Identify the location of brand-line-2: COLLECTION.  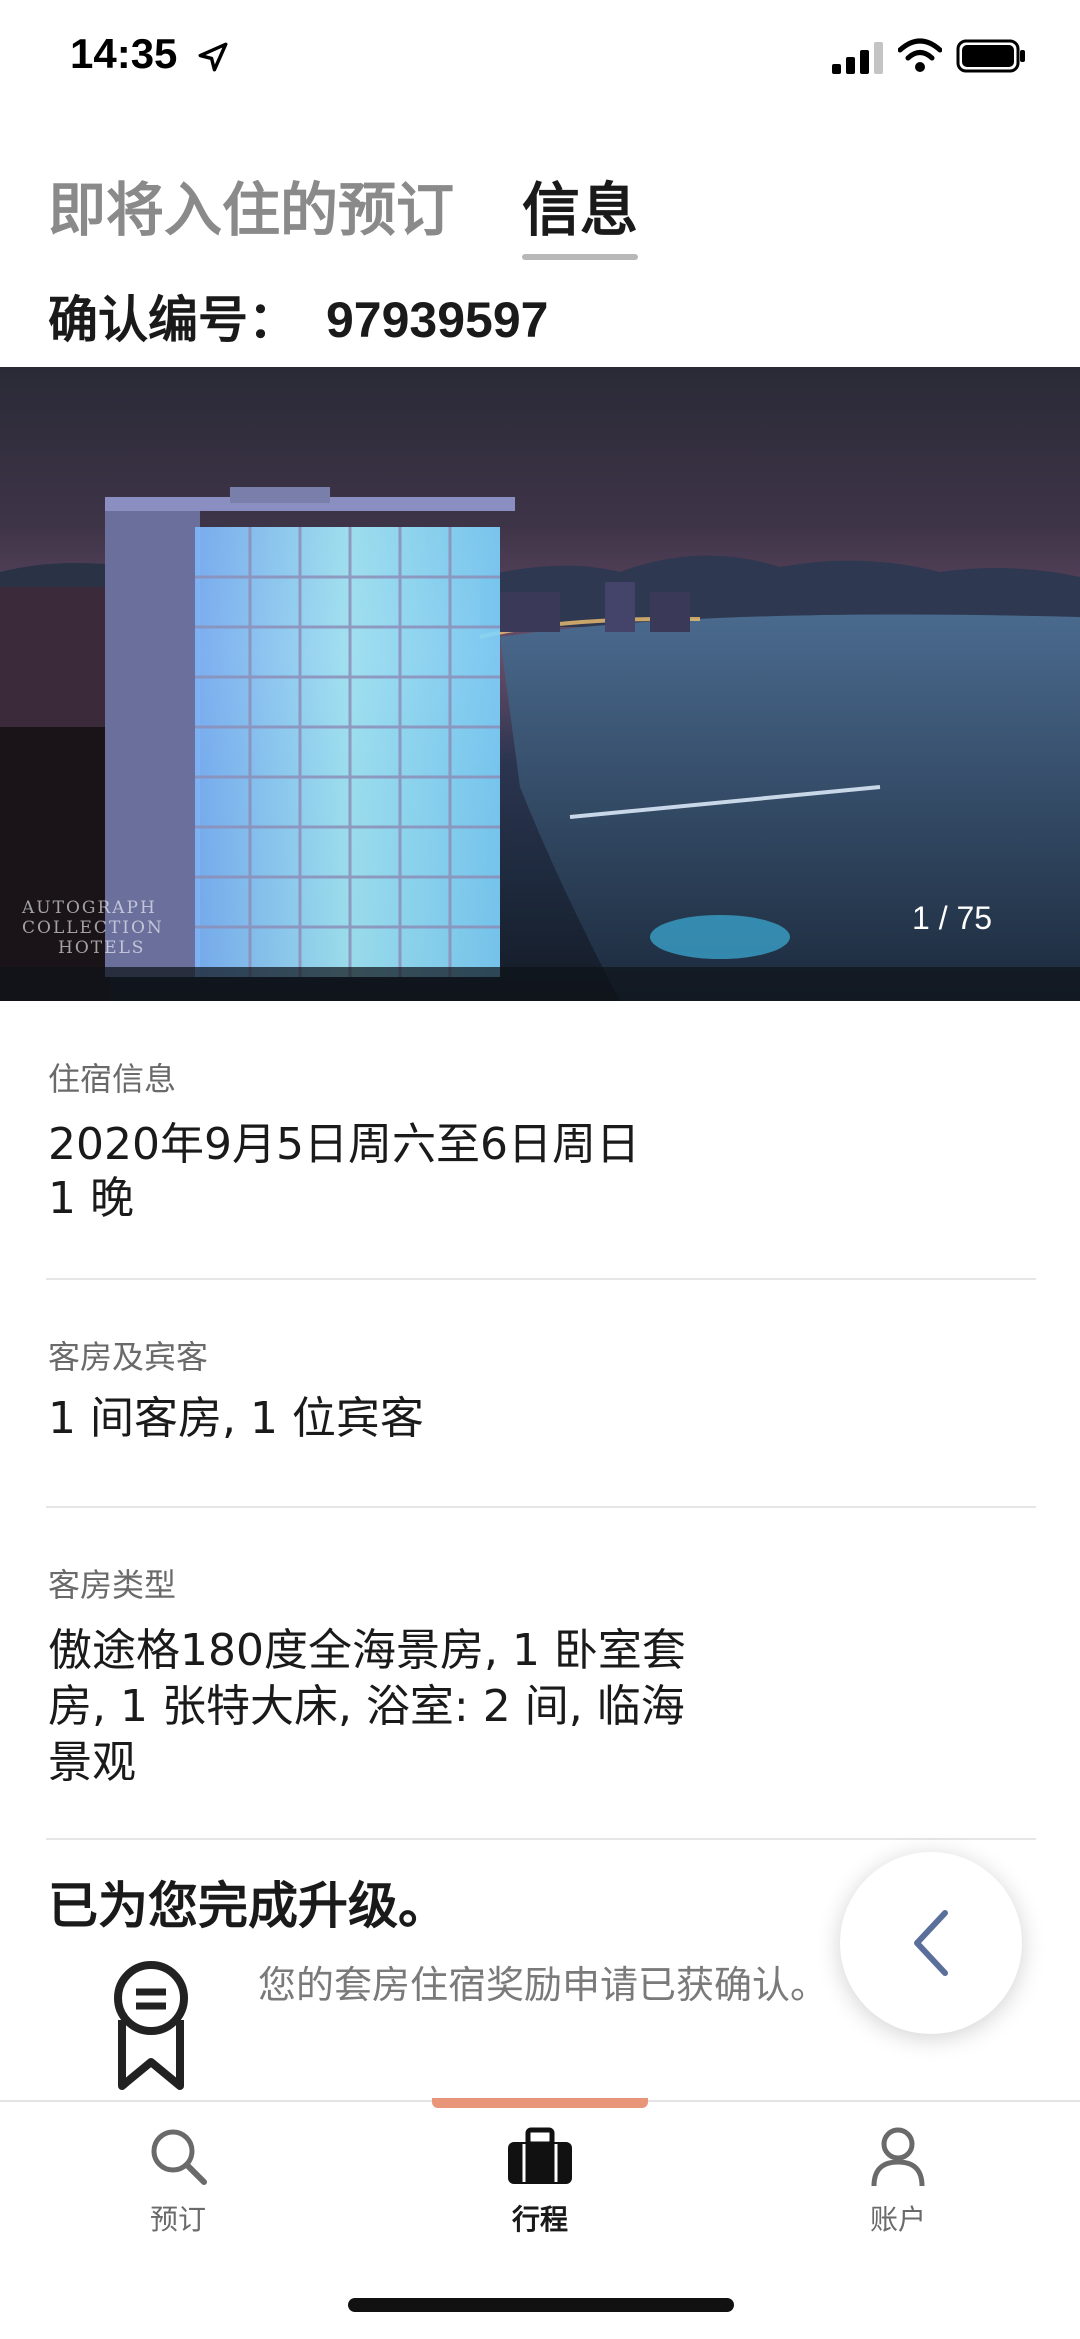
(93, 928).